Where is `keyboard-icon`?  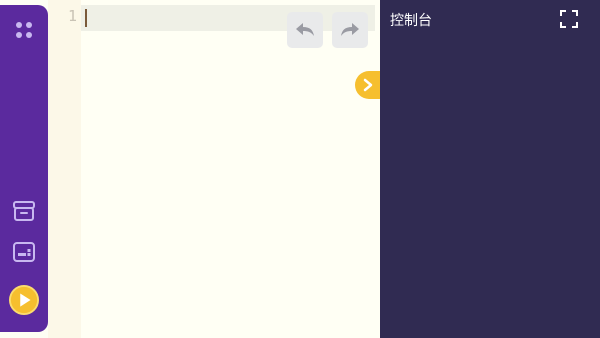
keyboard-icon is located at coordinates (24, 252).